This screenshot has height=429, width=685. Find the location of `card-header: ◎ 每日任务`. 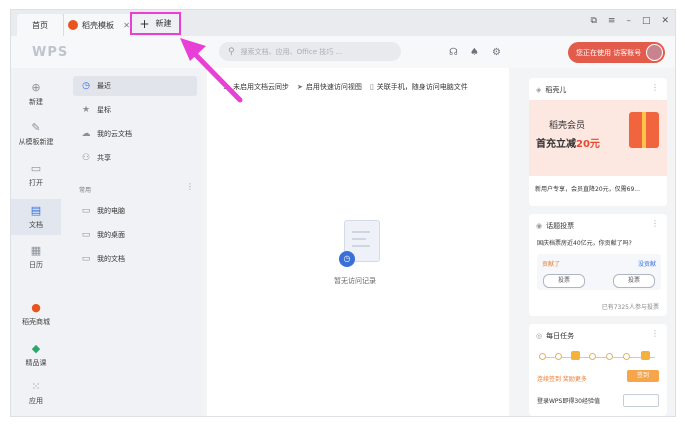

card-header: ◎ 每日任务 is located at coordinates (555, 336).